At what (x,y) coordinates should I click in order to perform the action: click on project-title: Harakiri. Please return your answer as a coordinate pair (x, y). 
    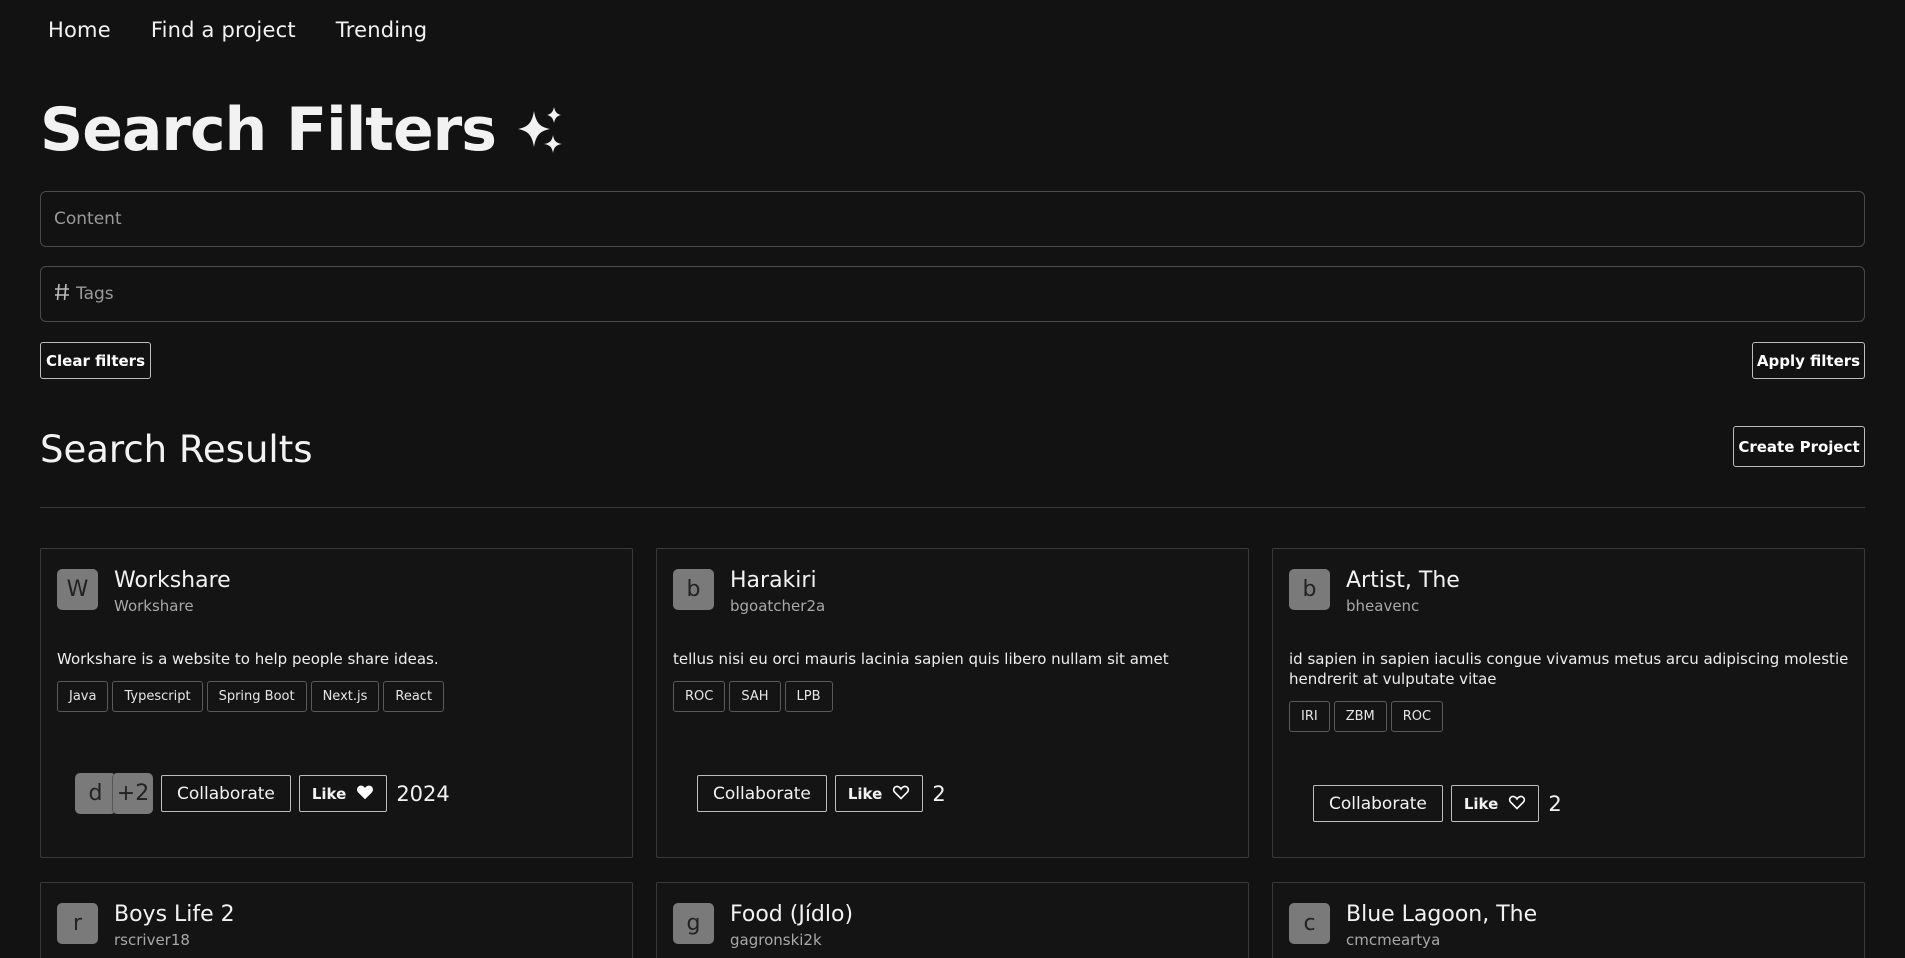
    Looking at the image, I should click on (777, 580).